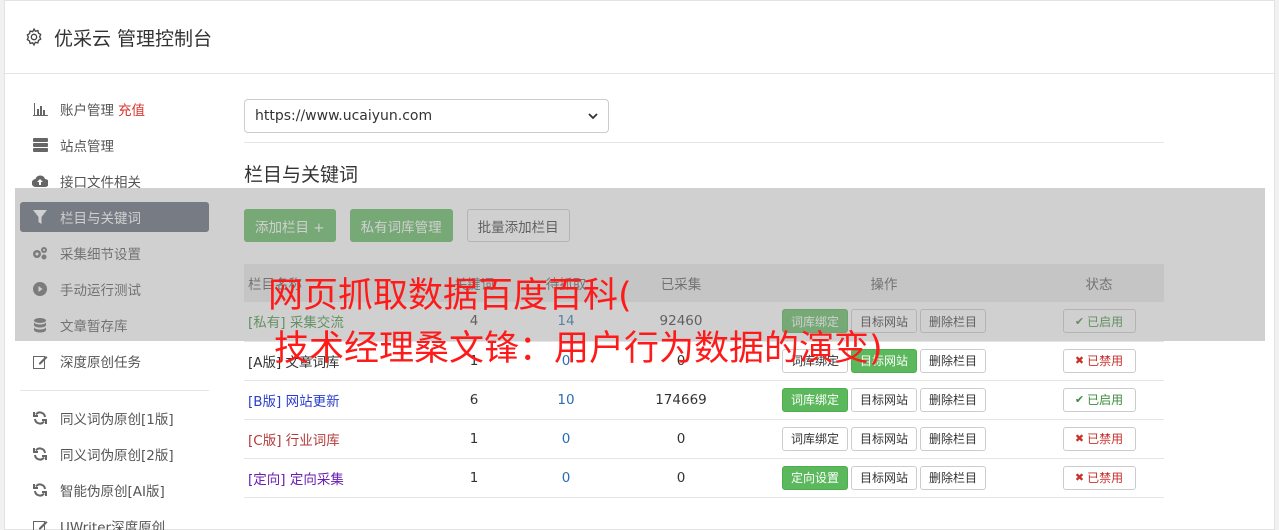  I want to click on overlay-headline: 网页抓取数据百度百科( 技术经理桑文锋：用户行为数据的演变), so click(575, 323).